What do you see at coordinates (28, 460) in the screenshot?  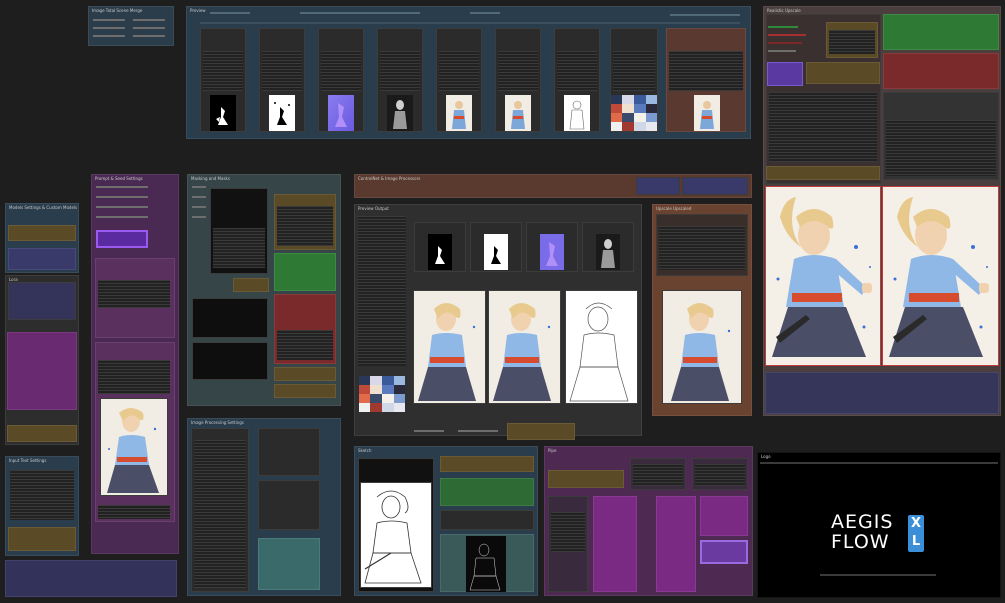 I see `group-title: Input Text Settings` at bounding box center [28, 460].